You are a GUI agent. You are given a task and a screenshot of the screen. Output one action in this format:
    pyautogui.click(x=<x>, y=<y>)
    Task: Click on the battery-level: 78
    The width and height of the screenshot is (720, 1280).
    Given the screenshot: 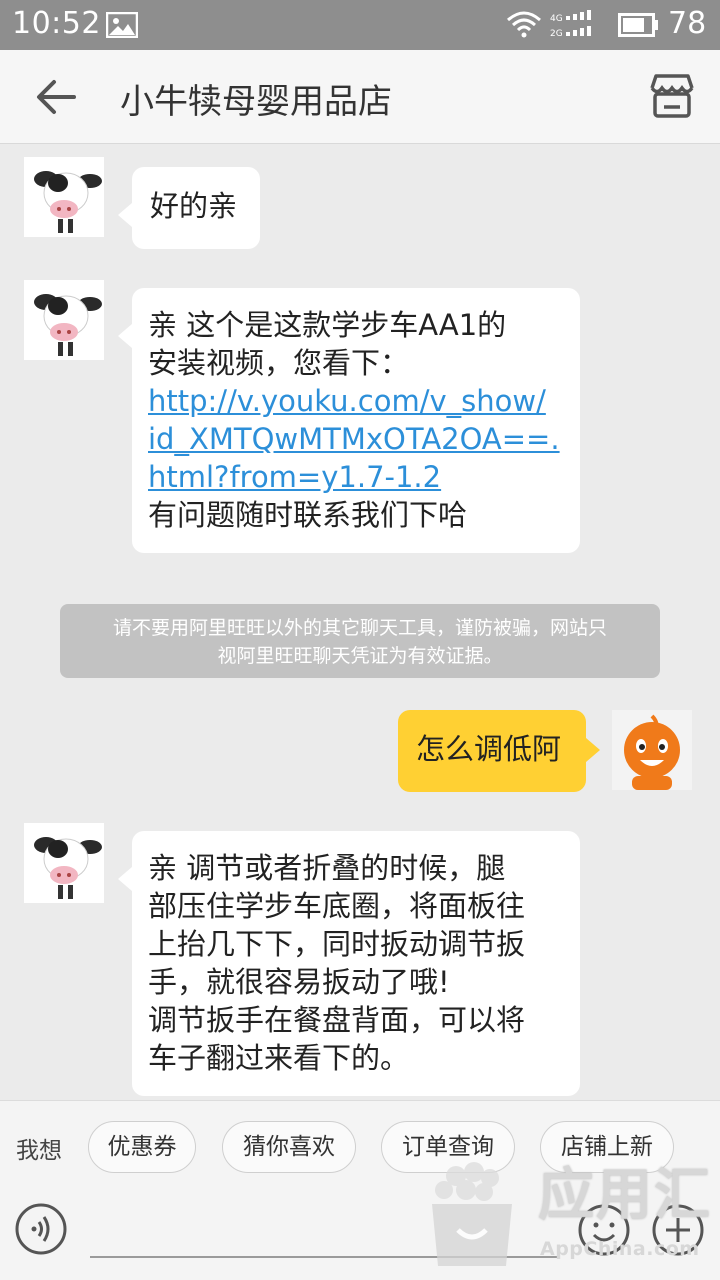 What is the action you would take?
    pyautogui.click(x=687, y=23)
    